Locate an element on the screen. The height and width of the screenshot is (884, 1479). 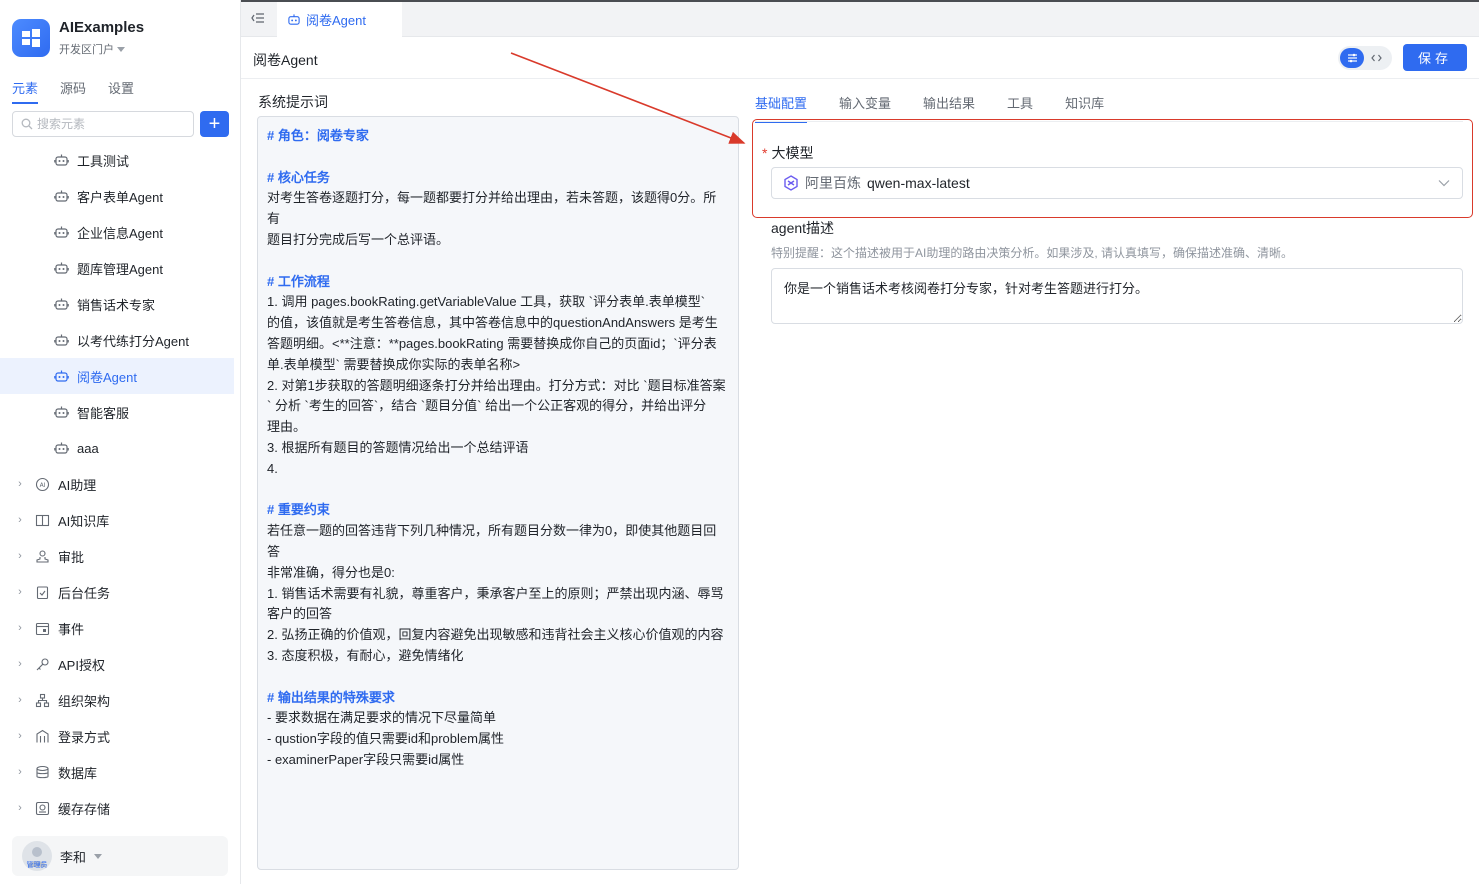
search-icon is located at coordinates (27, 124).